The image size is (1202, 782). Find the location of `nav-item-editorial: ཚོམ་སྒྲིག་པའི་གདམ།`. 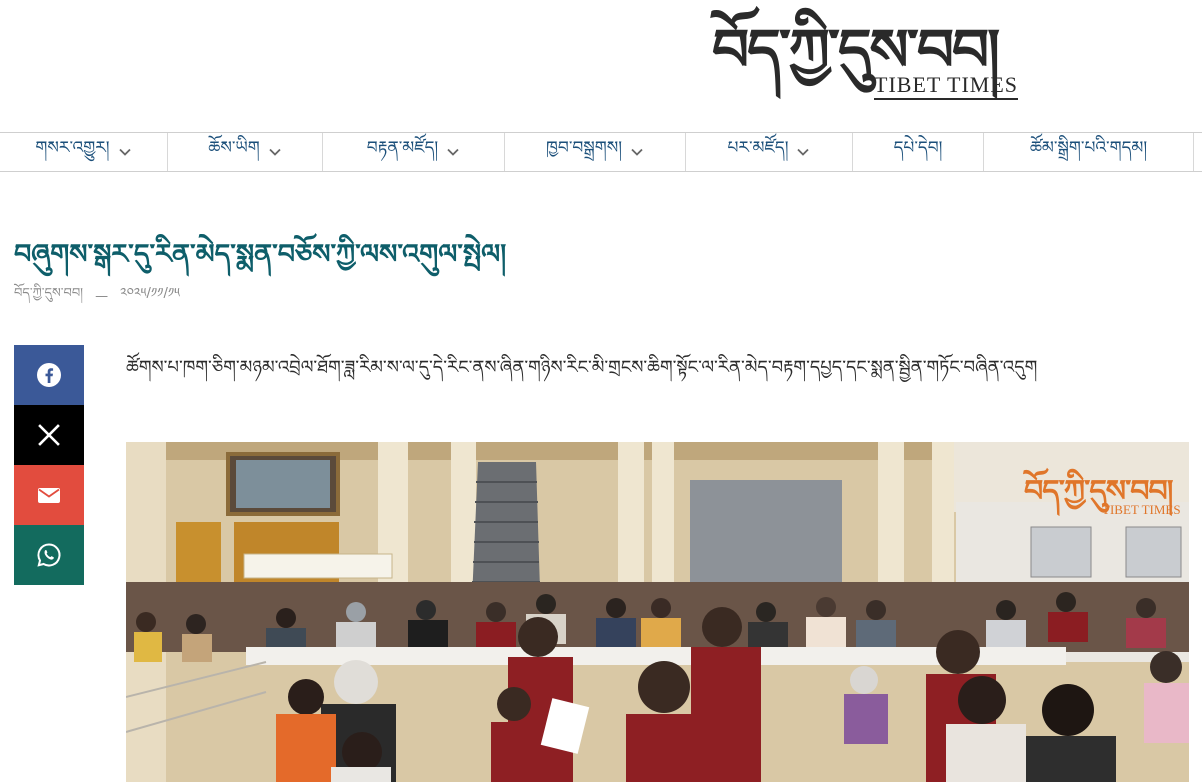

nav-item-editorial: ཚོམ་སྒྲིག་པའི་གདམ། is located at coordinates (1089, 152).